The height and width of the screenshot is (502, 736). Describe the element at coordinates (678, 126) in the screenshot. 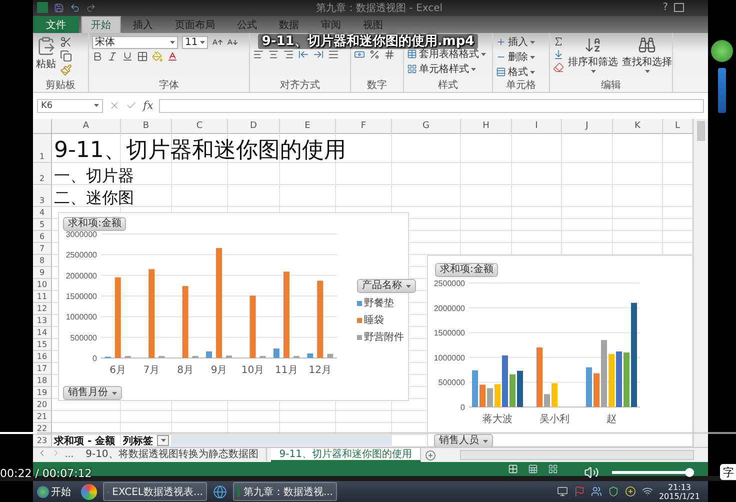

I see `column-header: L` at that location.